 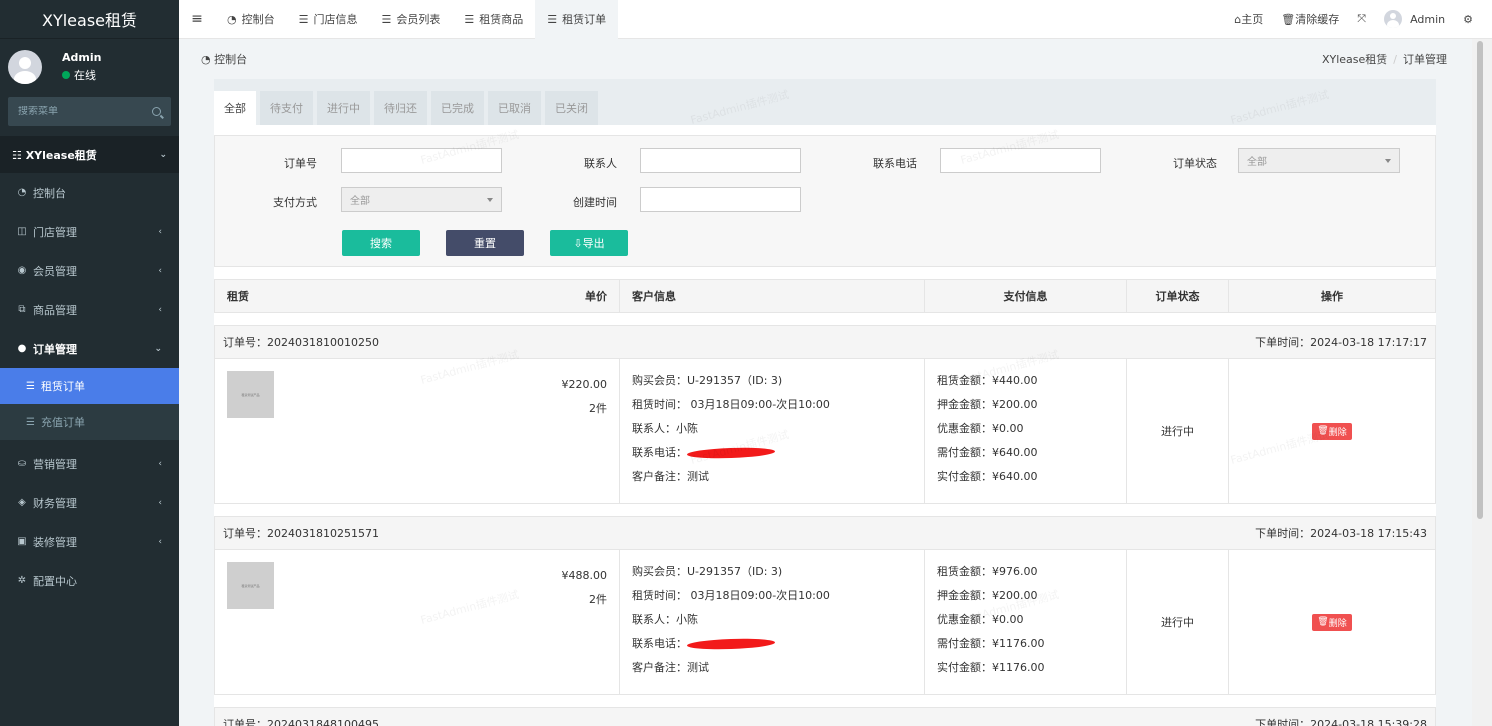 What do you see at coordinates (980, 619) in the screenshot?
I see `discount-amount: 优惠金额：¥0.00` at bounding box center [980, 619].